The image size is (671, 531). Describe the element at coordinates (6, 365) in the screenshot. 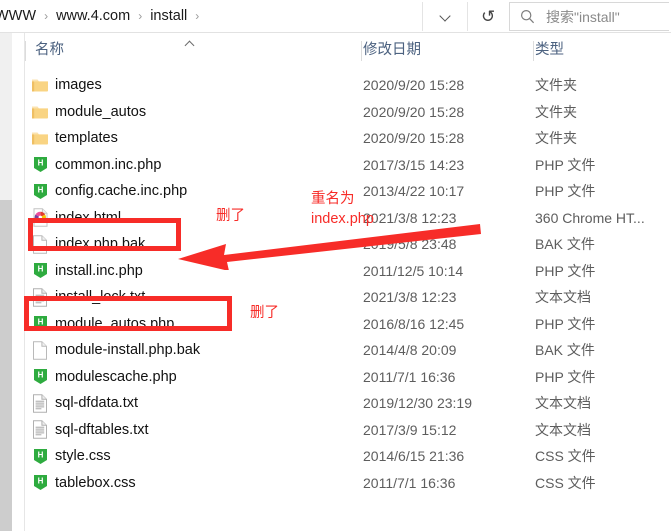

I see `nav-pane-scrollbar-thumb` at that location.